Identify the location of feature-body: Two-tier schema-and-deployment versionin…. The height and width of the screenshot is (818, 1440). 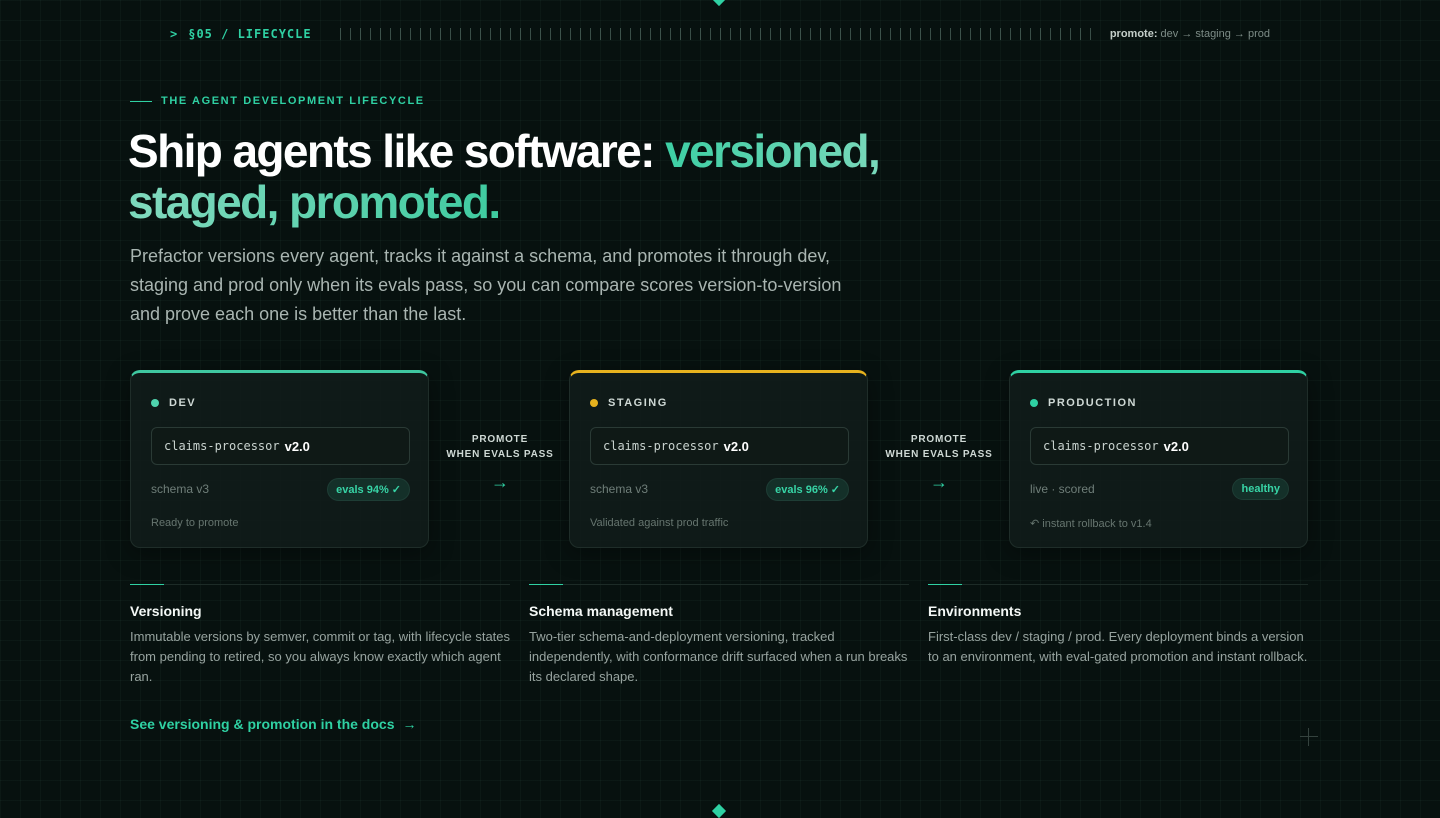
(718, 656).